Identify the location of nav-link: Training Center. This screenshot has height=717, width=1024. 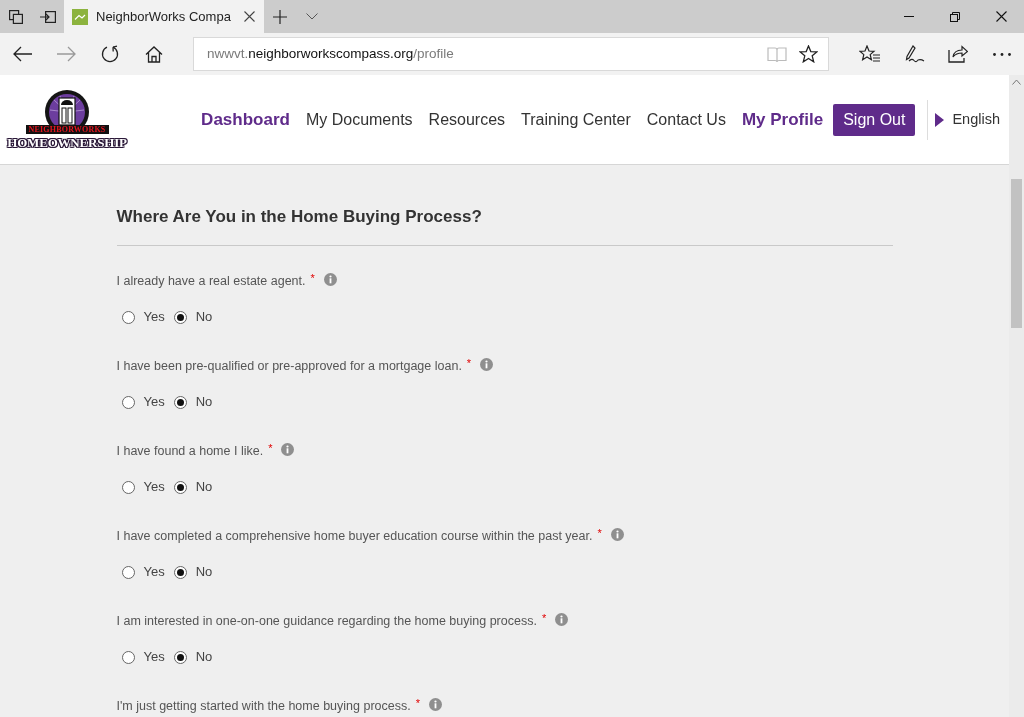
(576, 119).